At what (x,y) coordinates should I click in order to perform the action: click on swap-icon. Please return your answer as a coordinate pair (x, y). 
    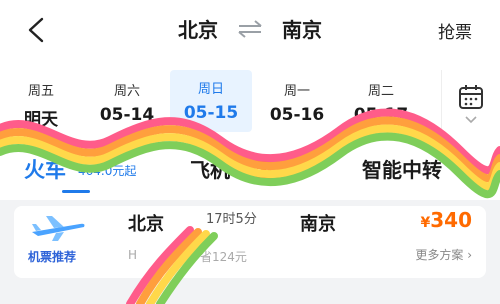
    Looking at the image, I should click on (250, 28).